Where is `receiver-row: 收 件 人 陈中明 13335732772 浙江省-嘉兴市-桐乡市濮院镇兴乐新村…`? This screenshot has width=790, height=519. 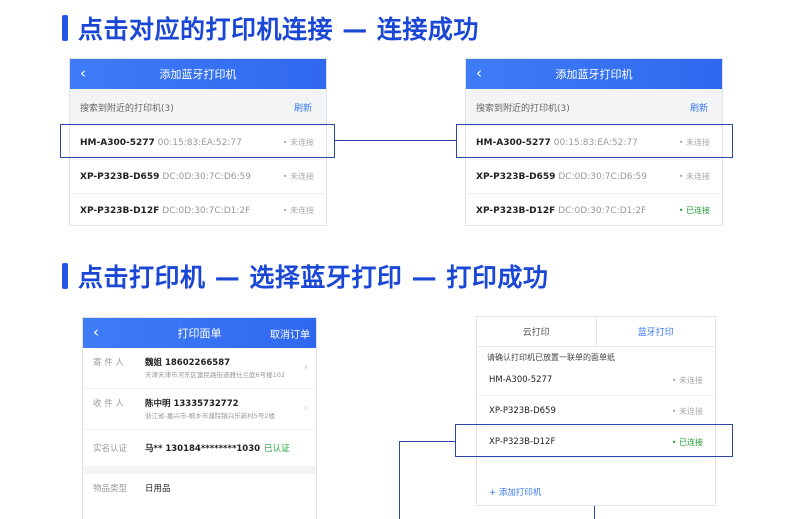
receiver-row: 收 件 人 陈中明 13335732772 浙江省-嘉兴市-桐乡市濮院镇兴乐新村… is located at coordinates (199, 408).